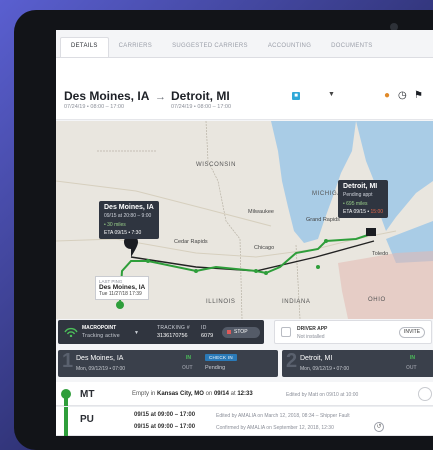 This screenshot has height=450, width=433. I want to click on planned-route-line, so click(252, 256).